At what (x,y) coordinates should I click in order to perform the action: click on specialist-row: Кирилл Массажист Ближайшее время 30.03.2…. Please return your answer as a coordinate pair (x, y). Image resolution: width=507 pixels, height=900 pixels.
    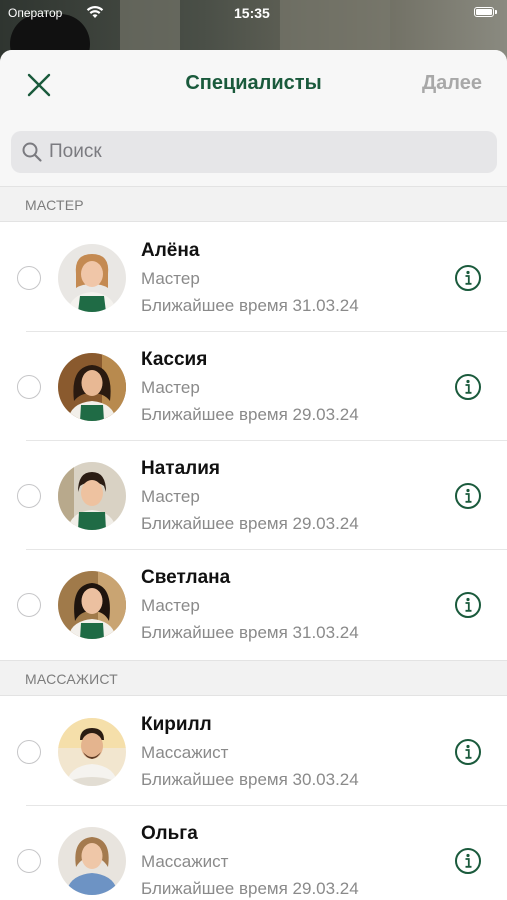
    Looking at the image, I should click on (253, 751).